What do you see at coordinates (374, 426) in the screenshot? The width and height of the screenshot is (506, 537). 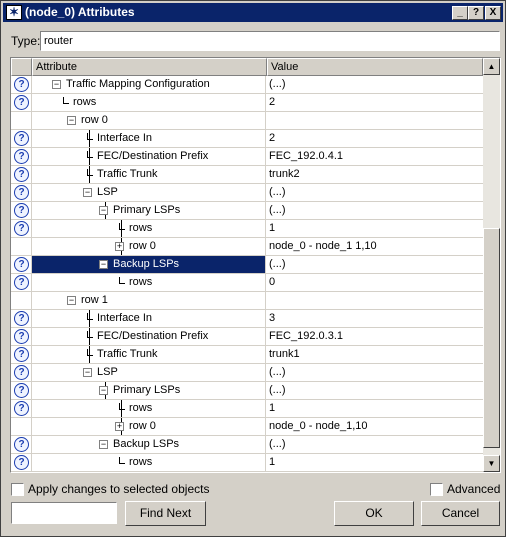 I see `value-cell: node_0 - node_1,10` at bounding box center [374, 426].